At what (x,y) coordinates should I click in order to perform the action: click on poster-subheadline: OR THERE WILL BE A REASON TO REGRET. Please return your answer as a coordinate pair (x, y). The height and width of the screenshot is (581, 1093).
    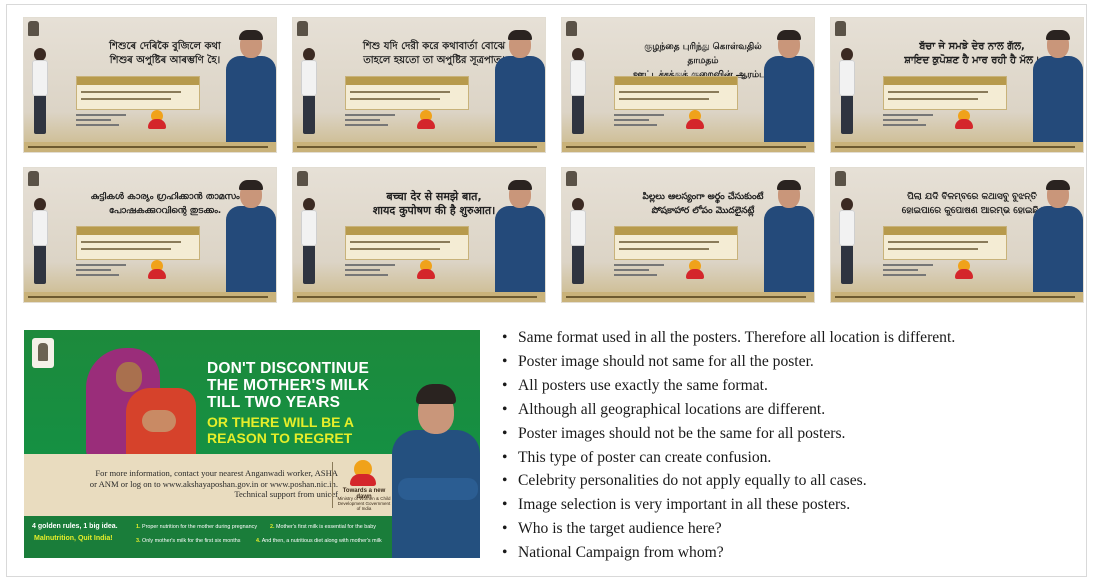
    Looking at the image, I should click on (280, 430).